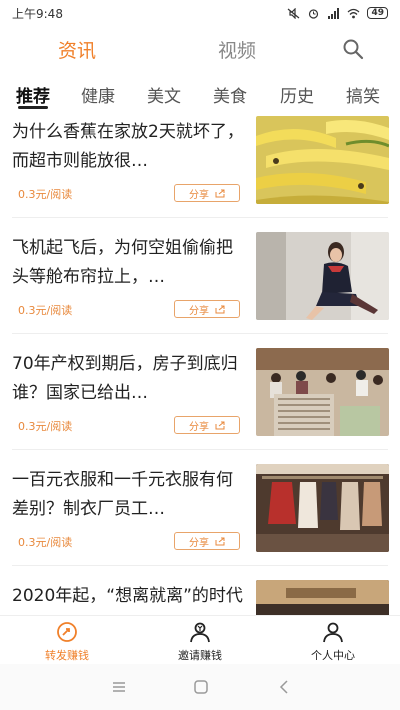  Describe the element at coordinates (333, 655) in the screenshot. I see `nav-label: 个人中心` at that location.